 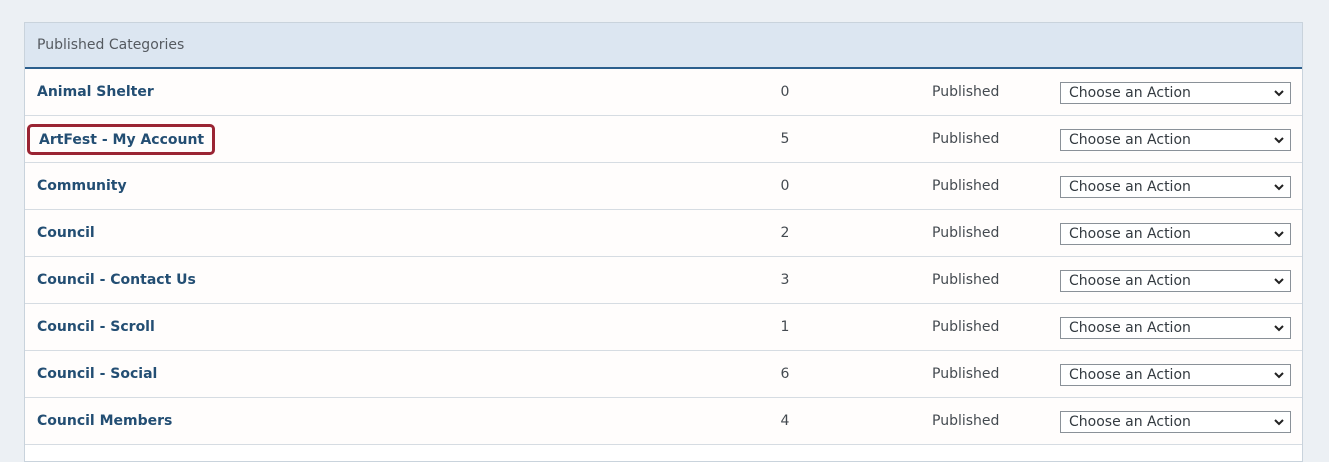 I want to click on item-count: 5, so click(x=785, y=139).